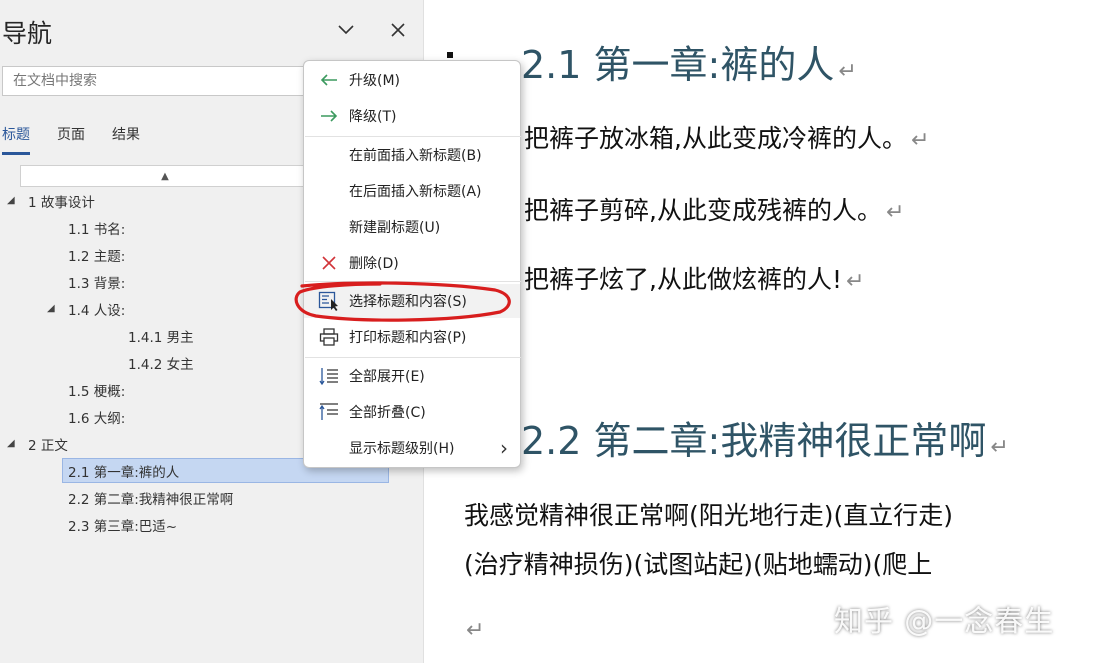 The width and height of the screenshot is (1101, 663). I want to click on tree-item: 1.3 背景:, so click(96, 281).